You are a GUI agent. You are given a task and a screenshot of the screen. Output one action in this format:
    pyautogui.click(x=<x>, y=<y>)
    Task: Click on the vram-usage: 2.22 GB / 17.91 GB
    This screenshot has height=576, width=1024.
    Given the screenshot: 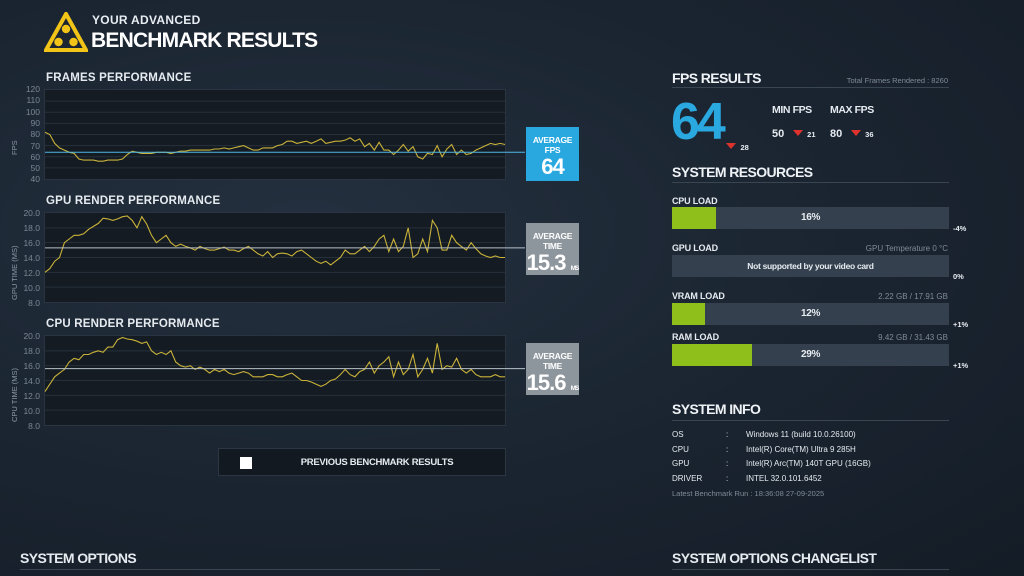 What is the action you would take?
    pyautogui.click(x=913, y=296)
    